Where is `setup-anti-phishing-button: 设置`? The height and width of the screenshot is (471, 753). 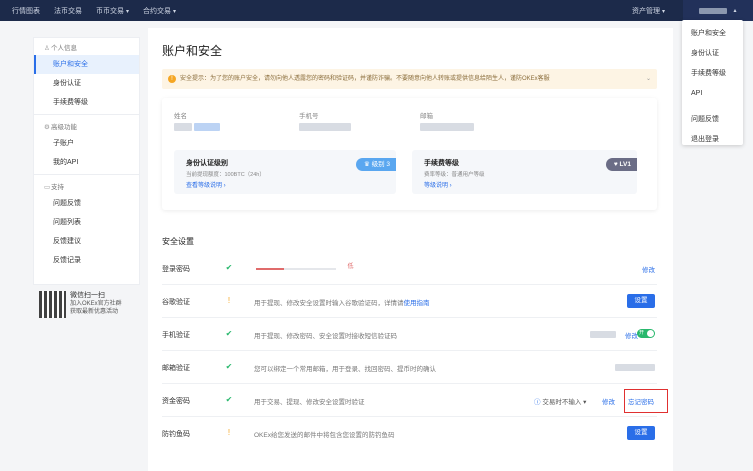
setup-anti-phishing-button: 设置 is located at coordinates (641, 433).